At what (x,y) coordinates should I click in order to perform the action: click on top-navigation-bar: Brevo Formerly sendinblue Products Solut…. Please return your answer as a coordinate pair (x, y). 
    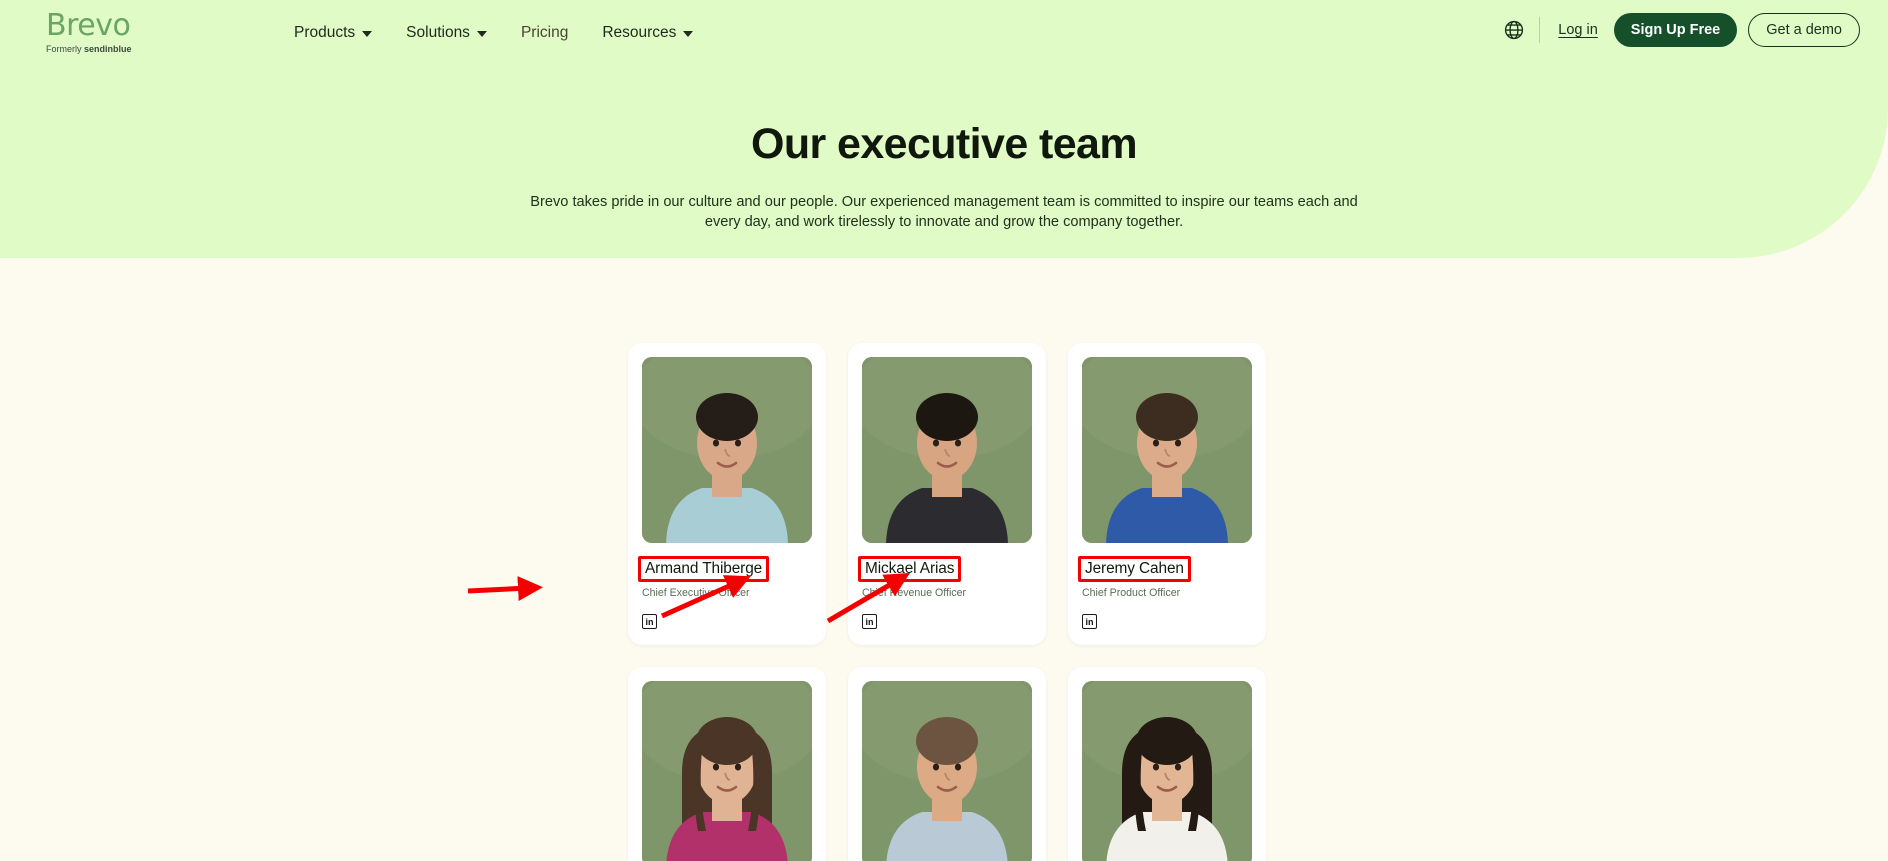
    Looking at the image, I should click on (944, 35).